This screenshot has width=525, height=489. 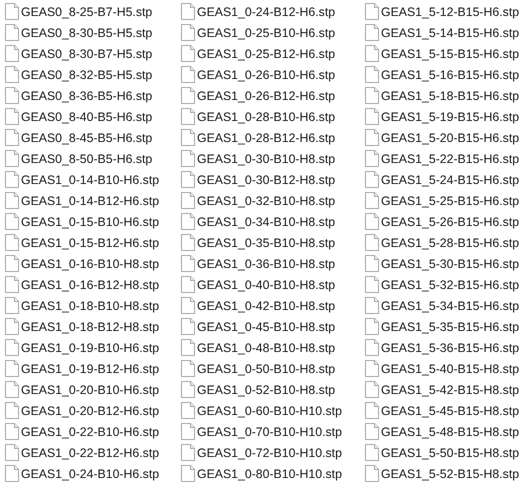 What do you see at coordinates (258, 242) in the screenshot?
I see `file-item: GEAS1_0-35-B10-H8.stp` at bounding box center [258, 242].